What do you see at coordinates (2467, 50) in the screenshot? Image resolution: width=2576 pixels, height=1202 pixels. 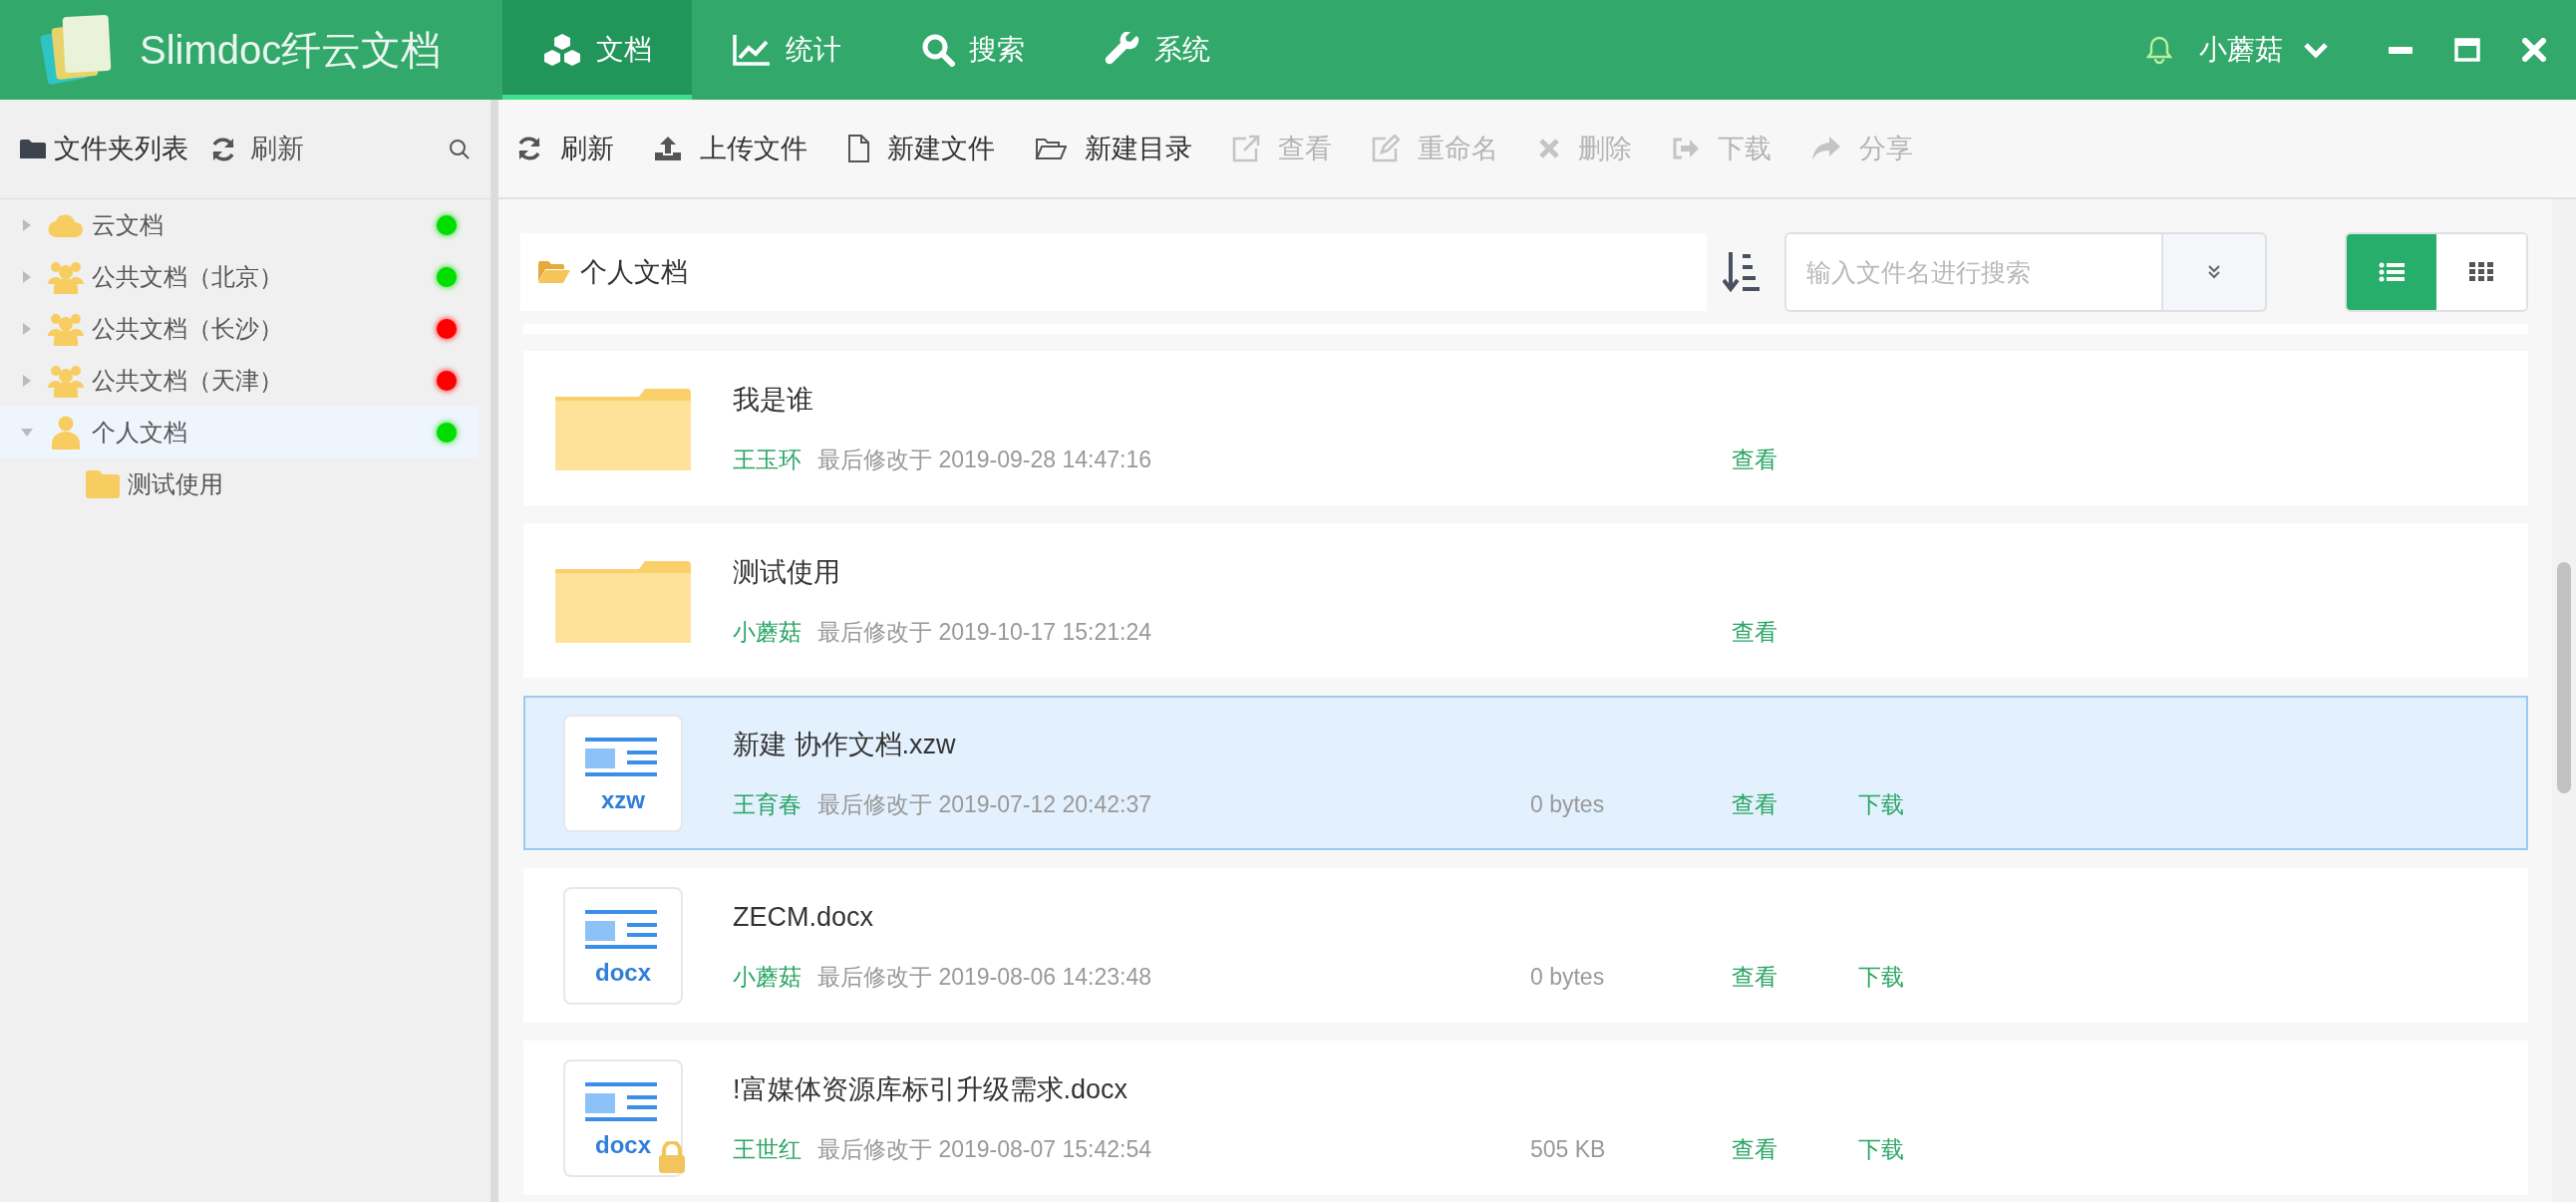 I see `maximize-icon` at bounding box center [2467, 50].